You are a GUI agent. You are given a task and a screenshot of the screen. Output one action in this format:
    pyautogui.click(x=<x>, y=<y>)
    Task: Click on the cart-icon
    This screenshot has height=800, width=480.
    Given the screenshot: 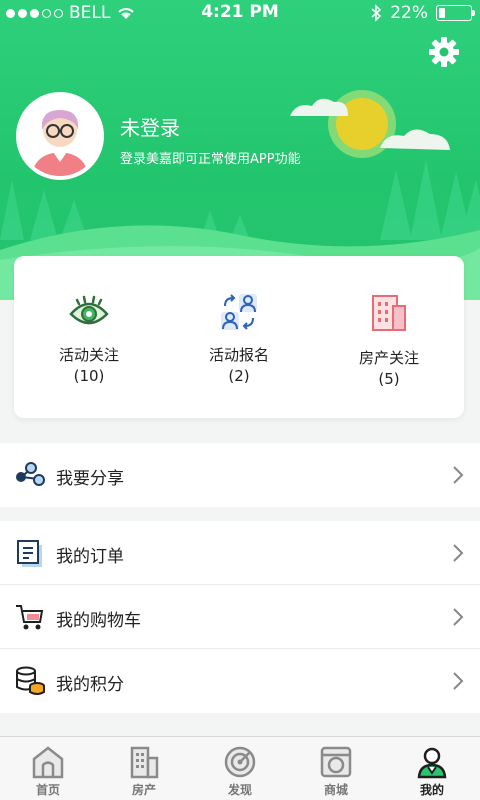 What is the action you would take?
    pyautogui.click(x=30, y=617)
    